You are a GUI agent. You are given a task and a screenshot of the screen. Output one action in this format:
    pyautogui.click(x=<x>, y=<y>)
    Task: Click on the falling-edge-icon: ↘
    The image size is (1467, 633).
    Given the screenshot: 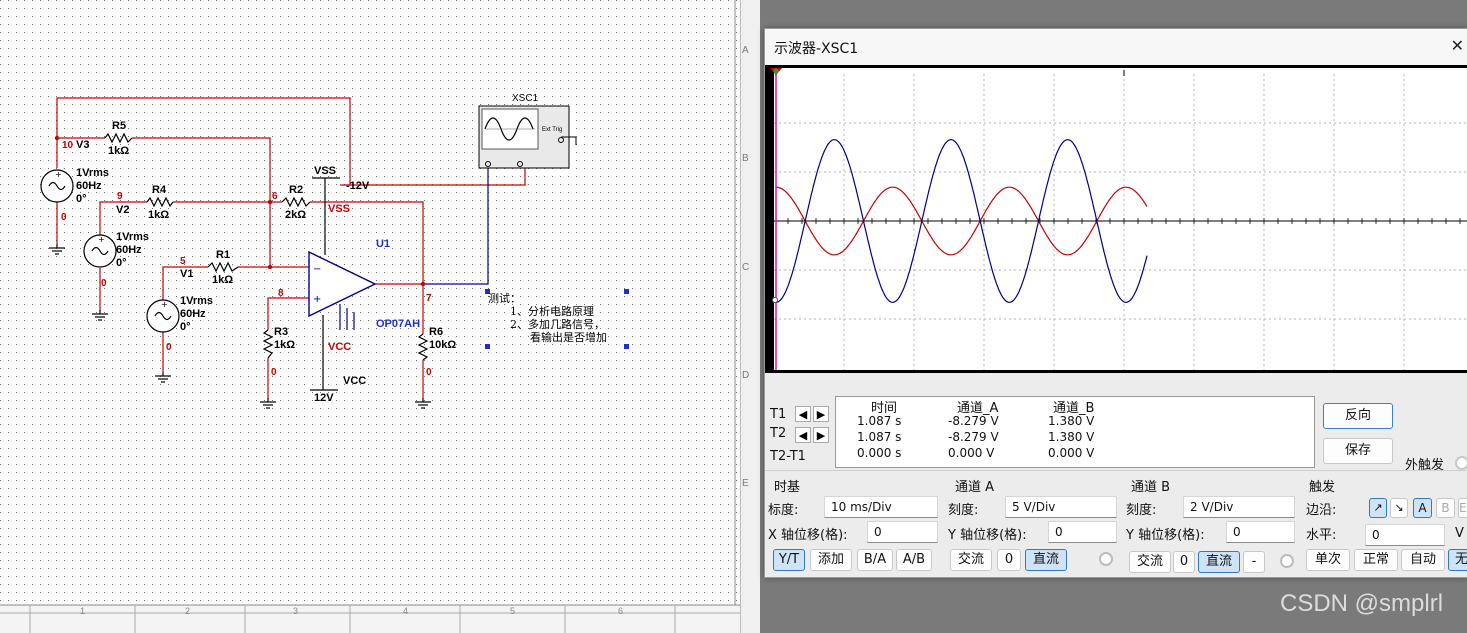 What is the action you would take?
    pyautogui.click(x=1399, y=508)
    